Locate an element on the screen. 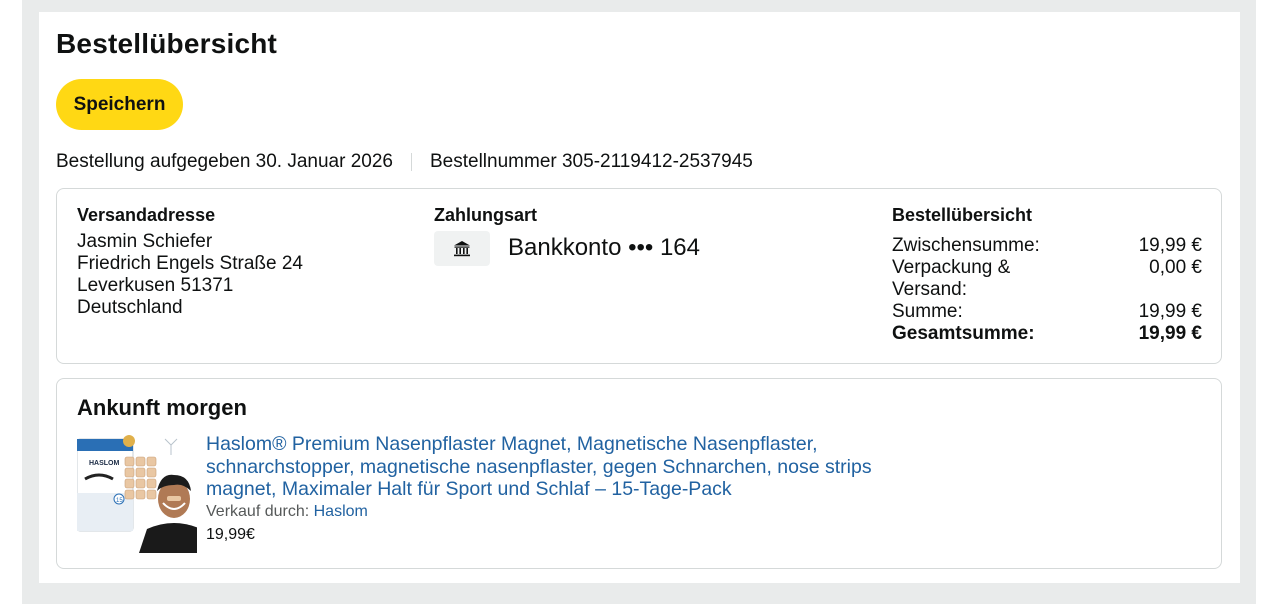 This screenshot has height=604, width=1280. seller-info: Verkauf durch: Haslom is located at coordinates (287, 512).